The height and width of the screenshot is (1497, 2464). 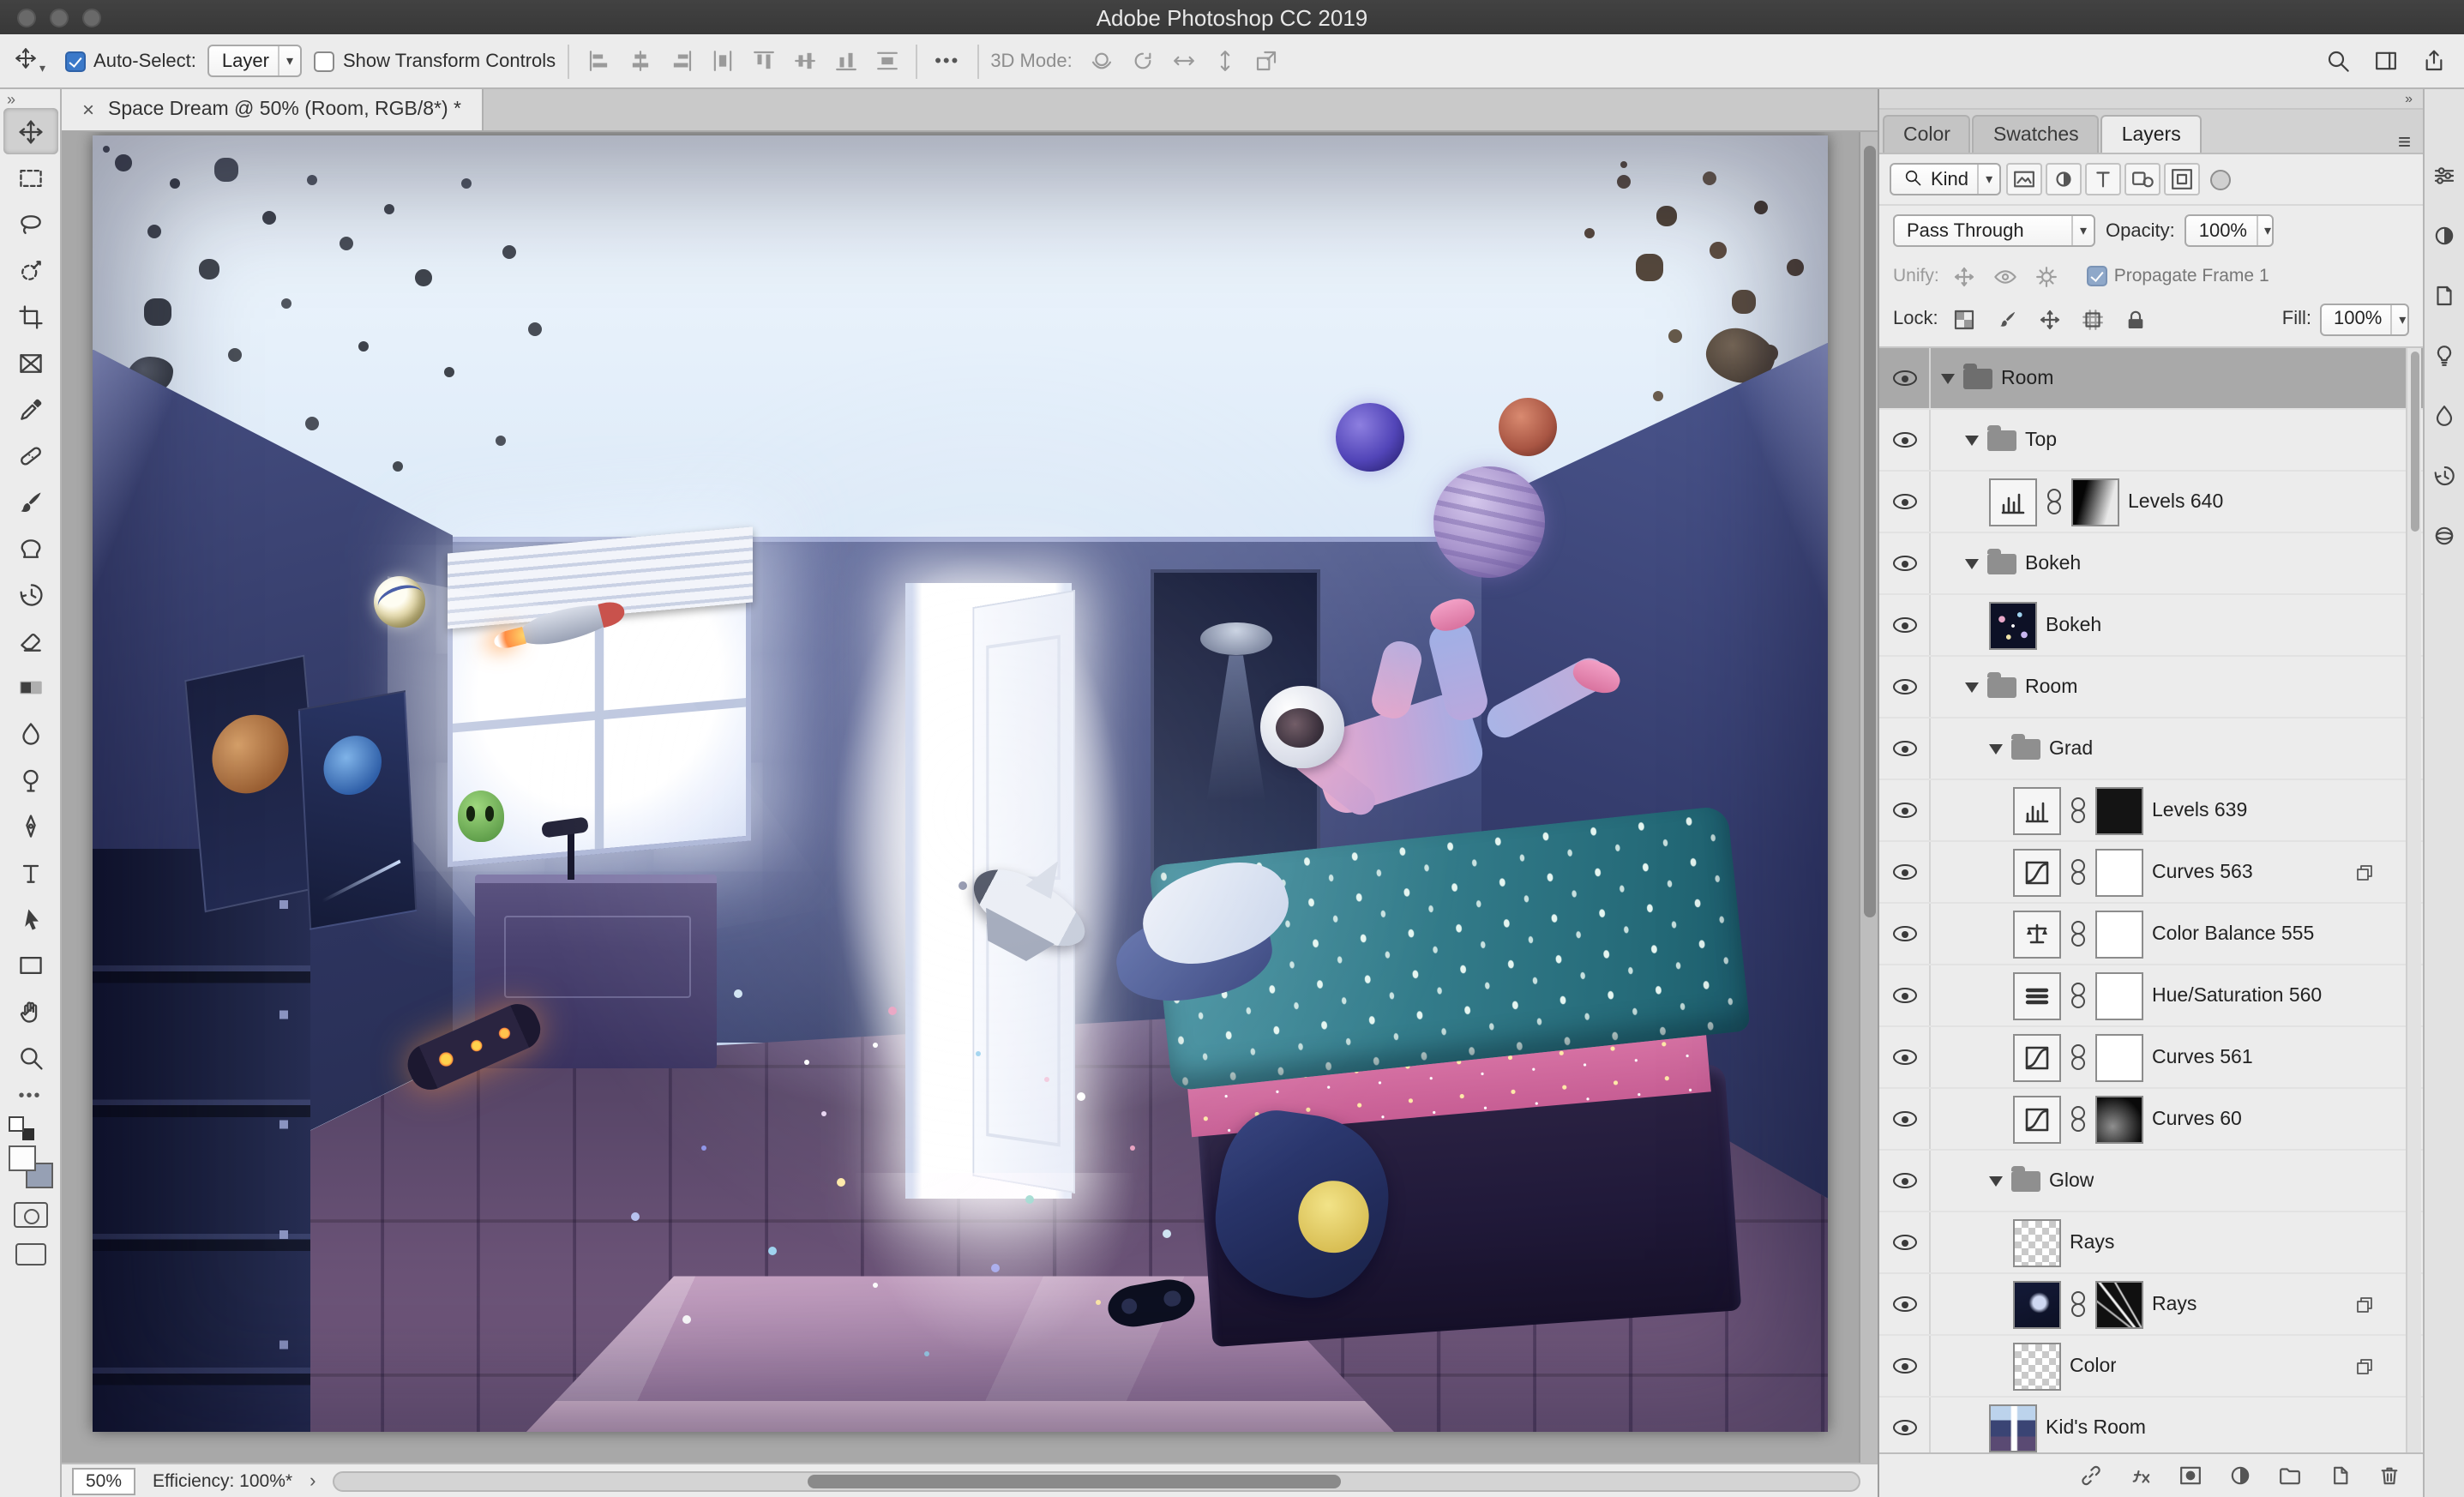 What do you see at coordinates (1927, 134) in the screenshot?
I see `tab-color: Color` at bounding box center [1927, 134].